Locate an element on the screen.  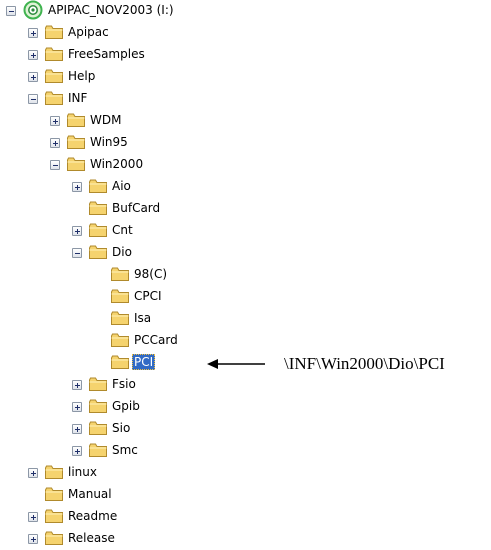
tree-item-label: PCCard is located at coordinates (156, 340).